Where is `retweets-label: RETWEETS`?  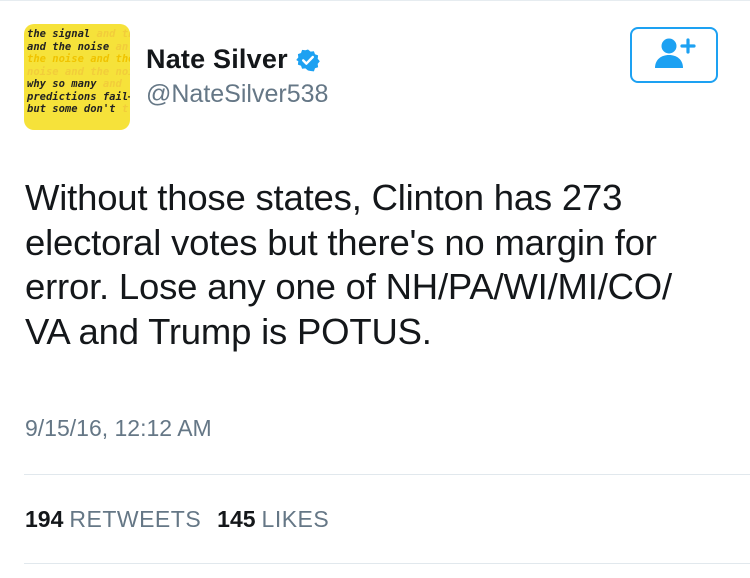 retweets-label: RETWEETS is located at coordinates (135, 519).